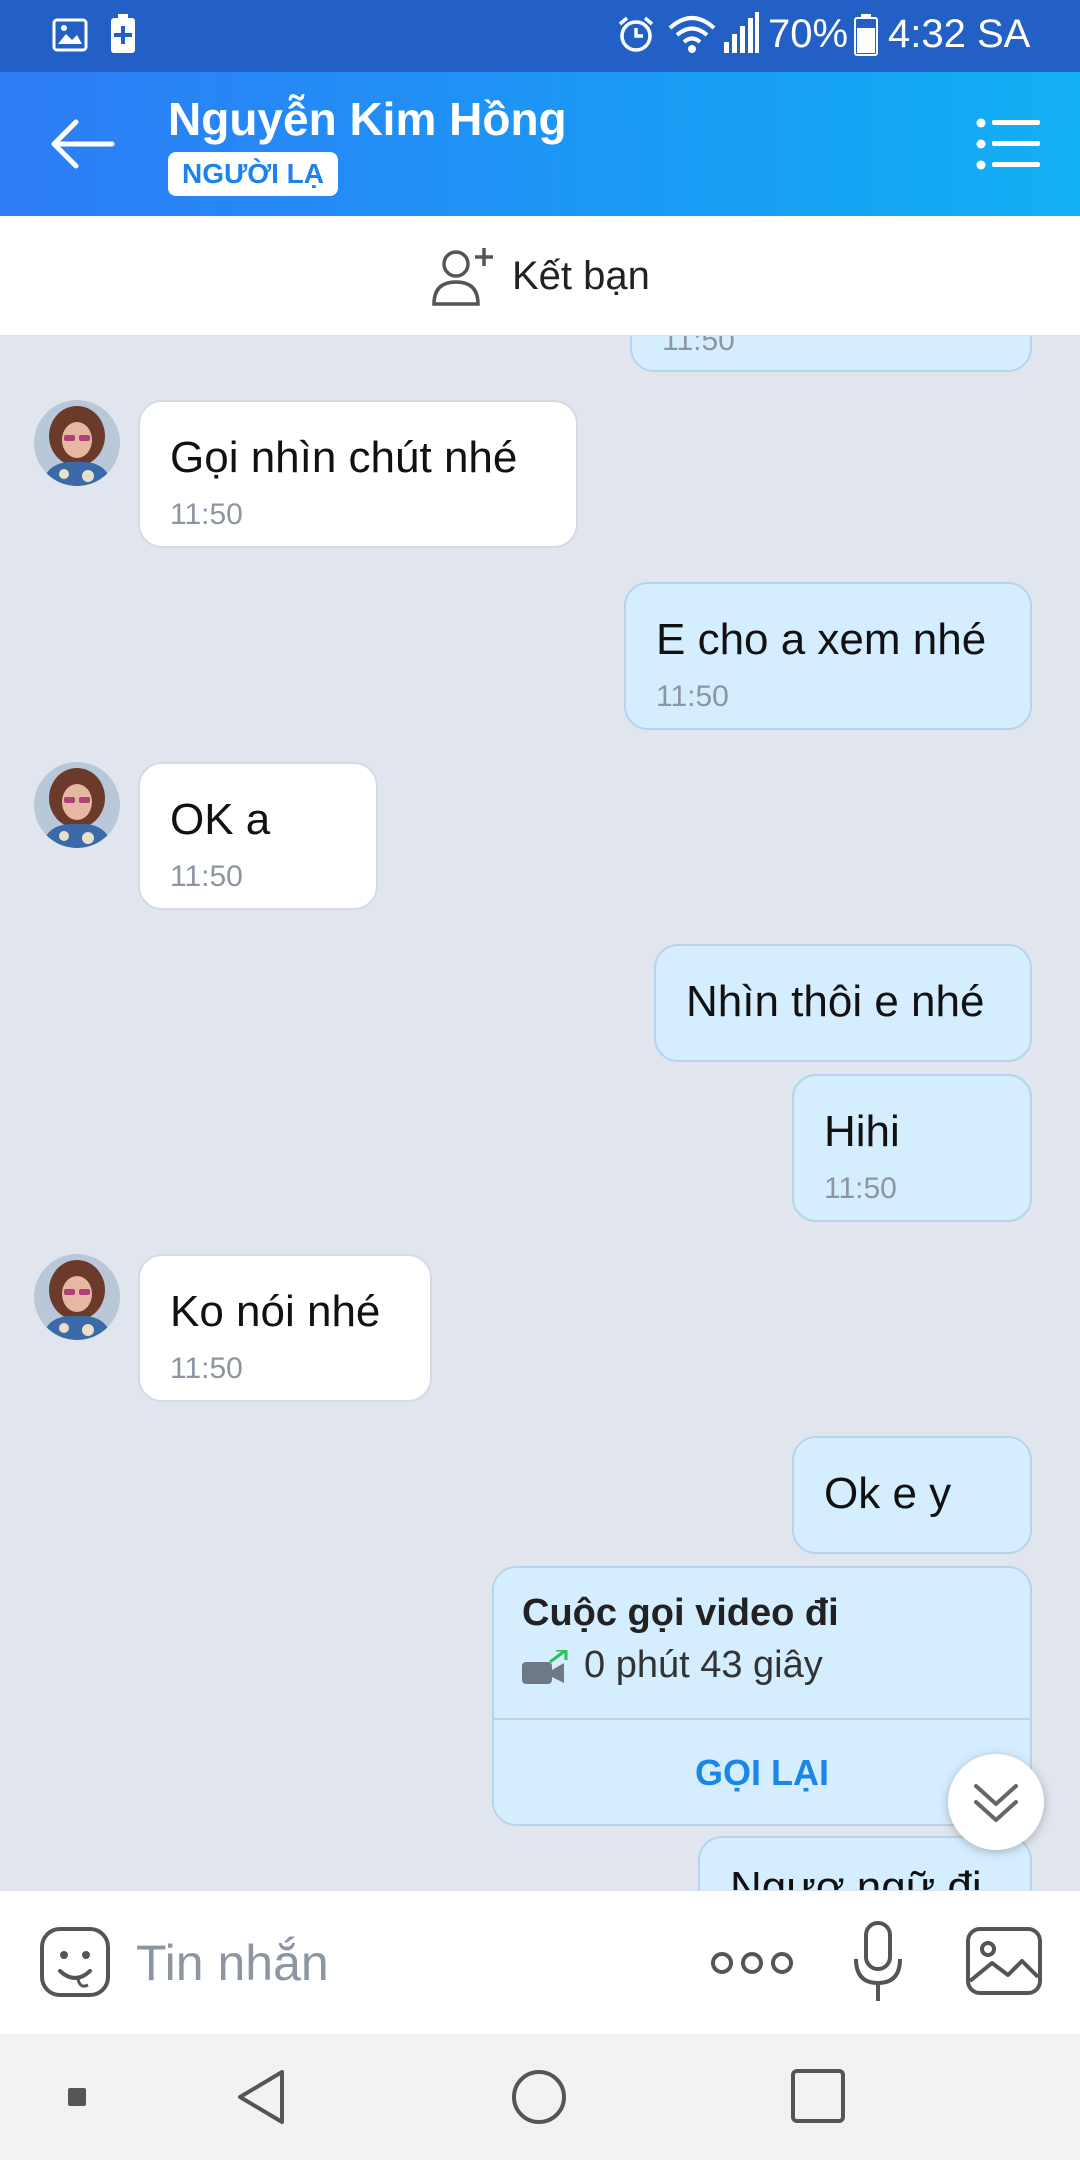 This screenshot has height=2160, width=1080. What do you see at coordinates (878, 1963) in the screenshot?
I see `microphone-icon` at bounding box center [878, 1963].